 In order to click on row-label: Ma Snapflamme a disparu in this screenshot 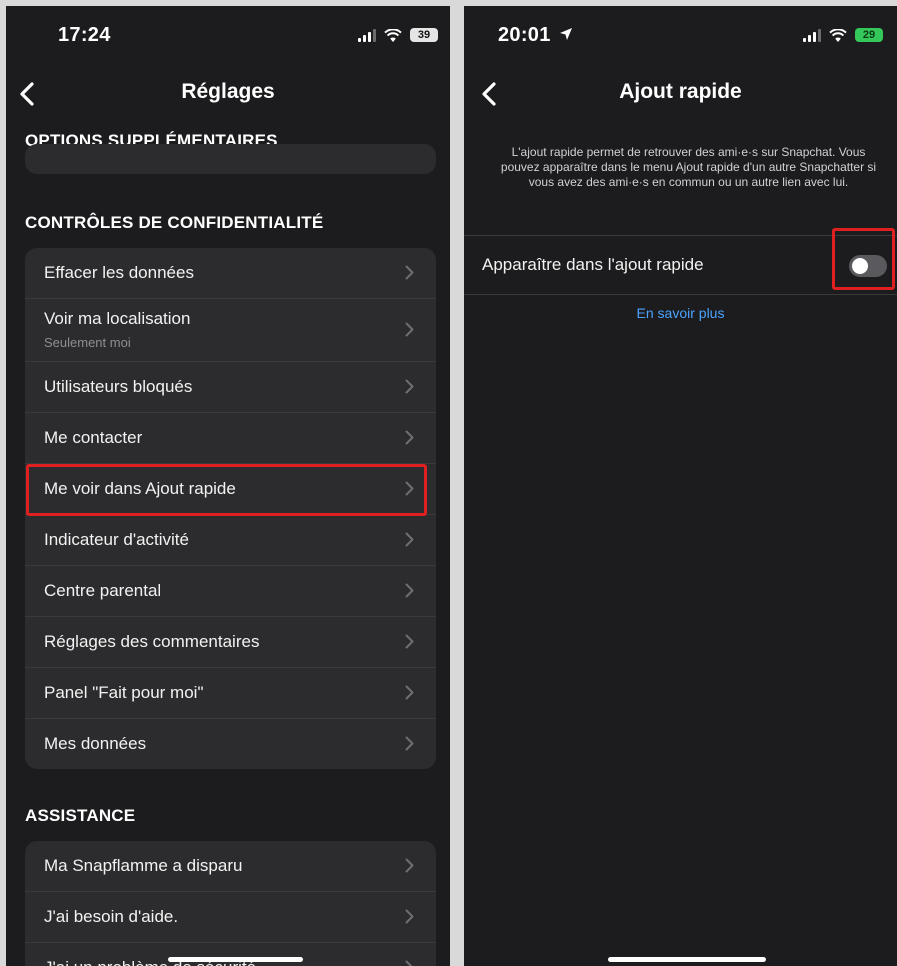, I will do `click(143, 865)`.